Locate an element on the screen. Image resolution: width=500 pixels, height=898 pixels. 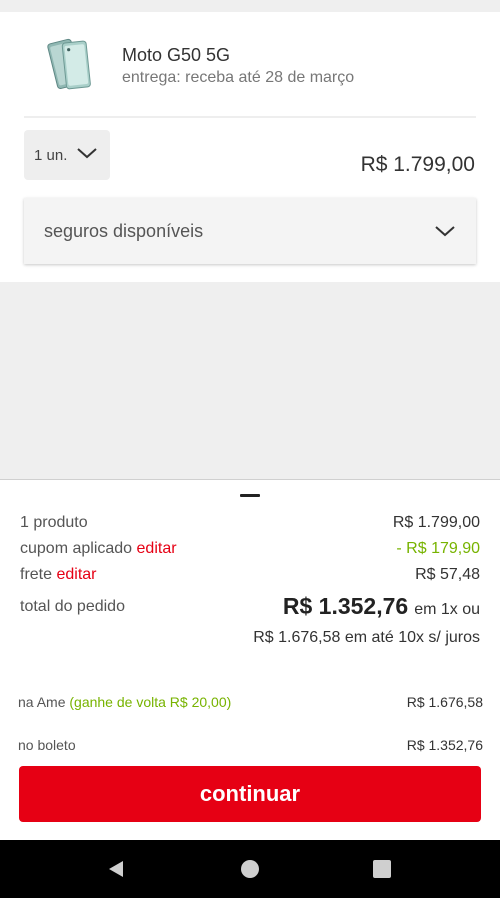
payment-boleto-label: no boleto is located at coordinates (47, 745).